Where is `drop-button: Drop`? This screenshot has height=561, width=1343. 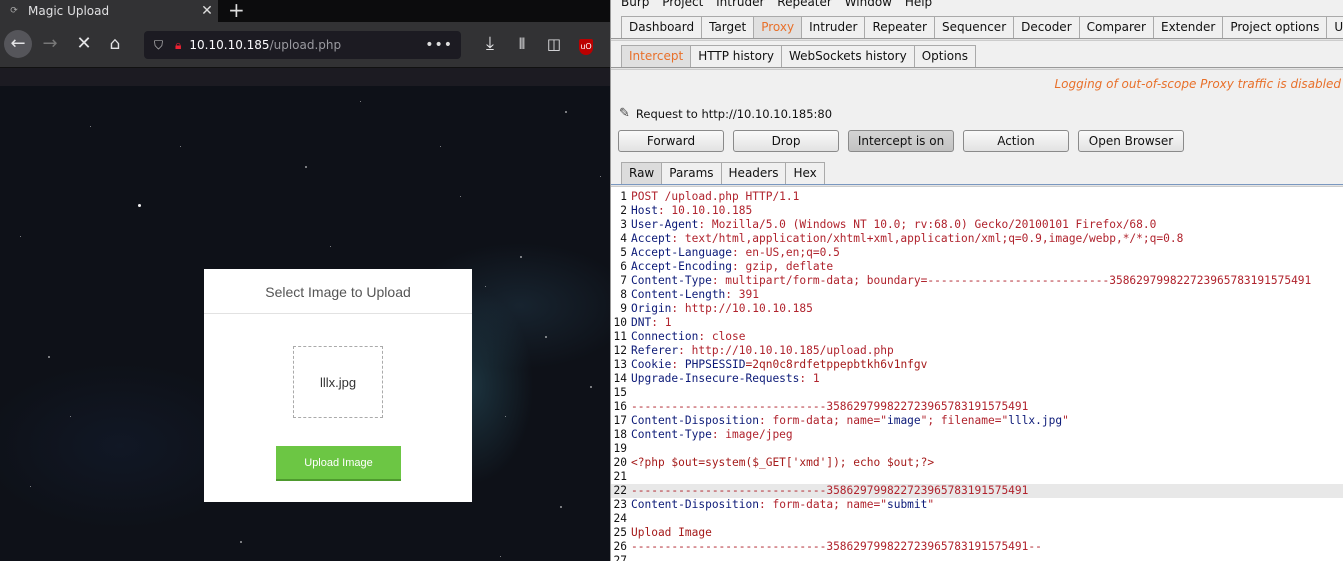 drop-button: Drop is located at coordinates (786, 141).